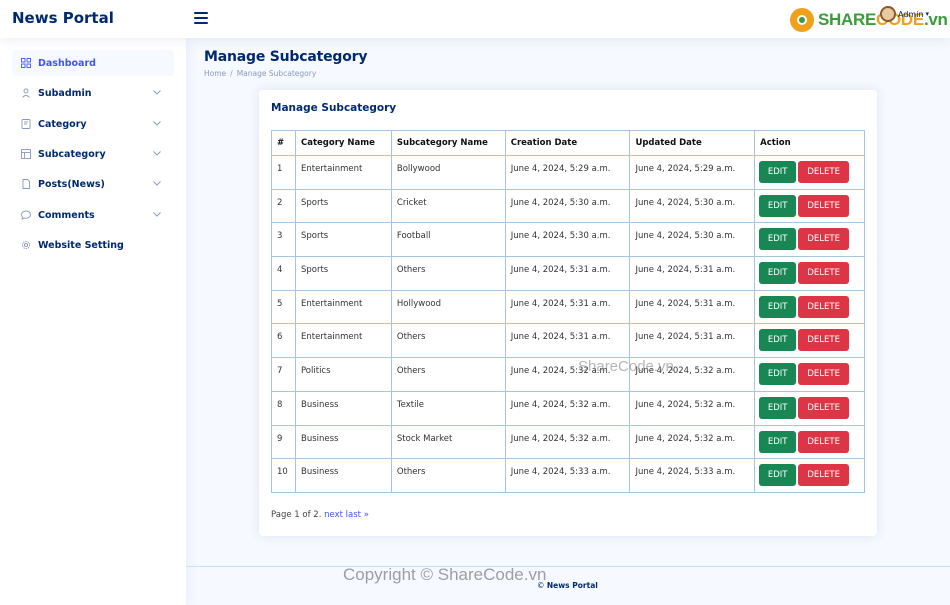 The image size is (950, 605). Describe the element at coordinates (26, 63) in the screenshot. I see `grid-icon` at that location.